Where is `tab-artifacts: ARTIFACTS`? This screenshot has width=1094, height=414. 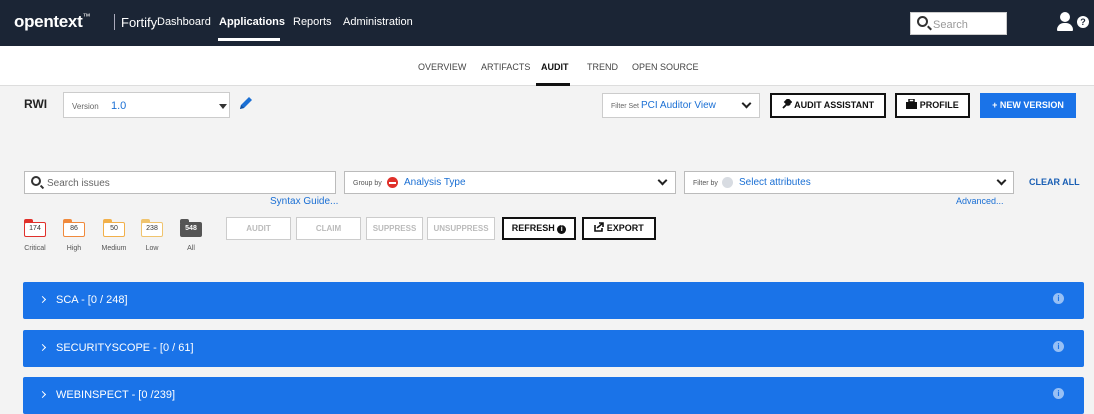 tab-artifacts: ARTIFACTS is located at coordinates (505, 67).